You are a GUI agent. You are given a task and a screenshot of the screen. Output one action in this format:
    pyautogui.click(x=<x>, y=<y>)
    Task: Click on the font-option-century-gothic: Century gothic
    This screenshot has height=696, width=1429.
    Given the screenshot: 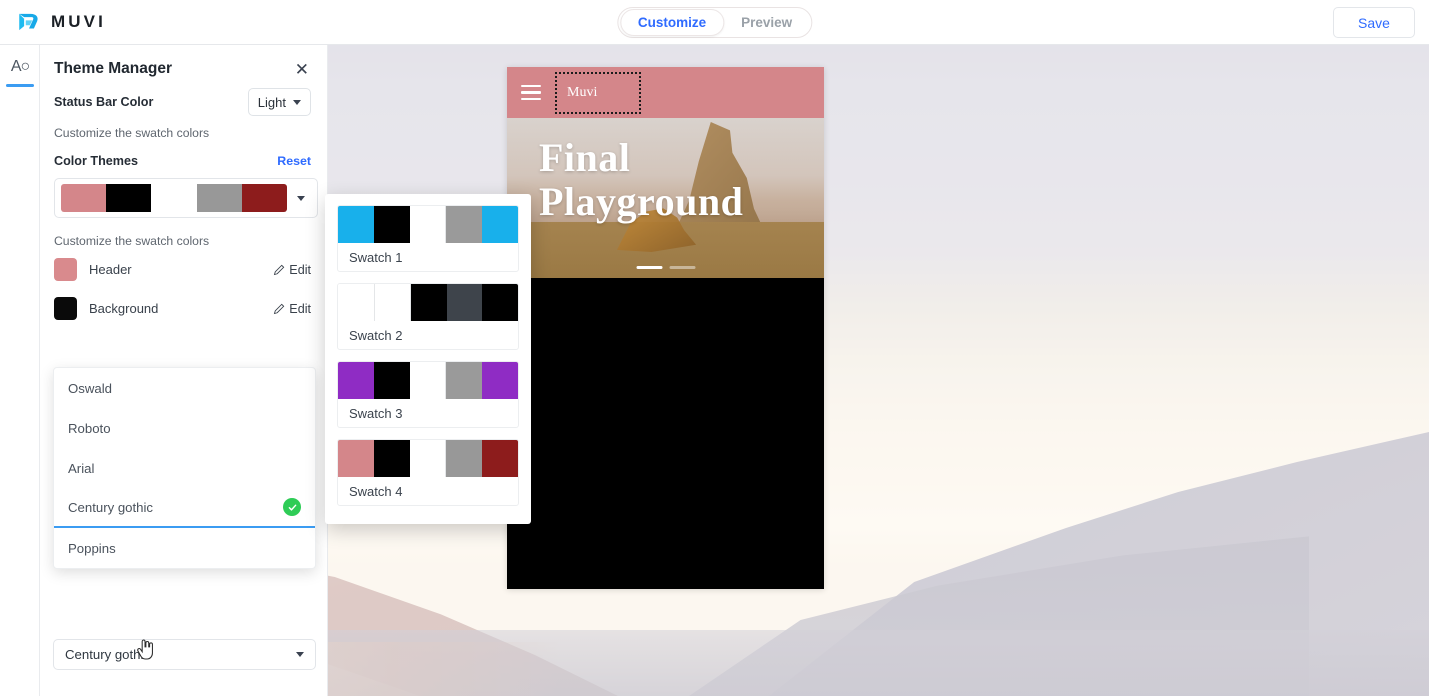 What is the action you would take?
    pyautogui.click(x=184, y=508)
    